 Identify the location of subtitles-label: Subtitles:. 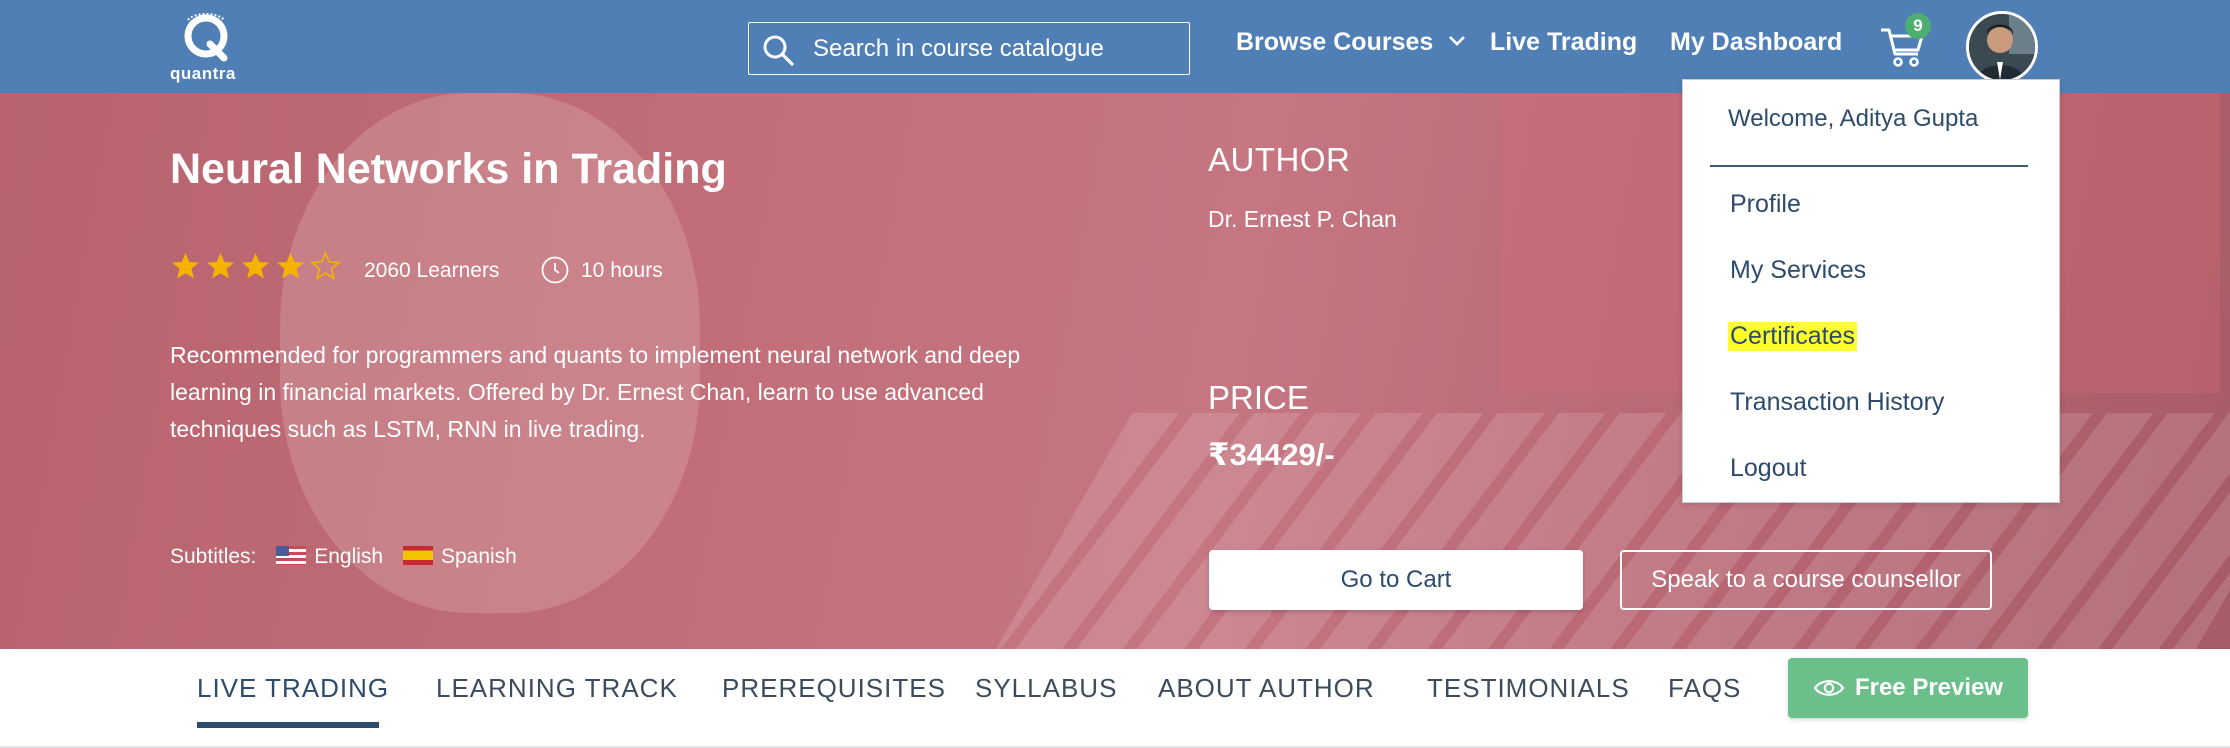
(213, 556).